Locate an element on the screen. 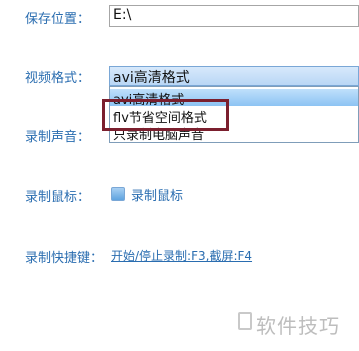 This screenshot has height=351, width=359. dropdown-option-flv: flv节省空间格式 is located at coordinates (234, 116).